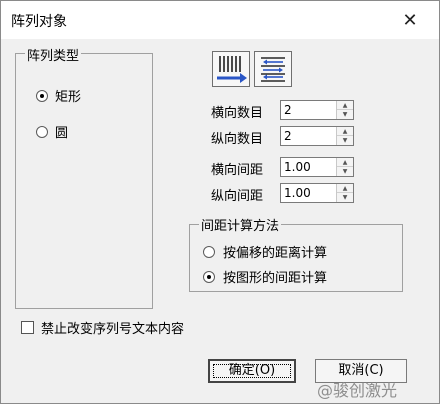  What do you see at coordinates (252, 371) in the screenshot?
I see `ok-button: 确定(O)` at bounding box center [252, 371].